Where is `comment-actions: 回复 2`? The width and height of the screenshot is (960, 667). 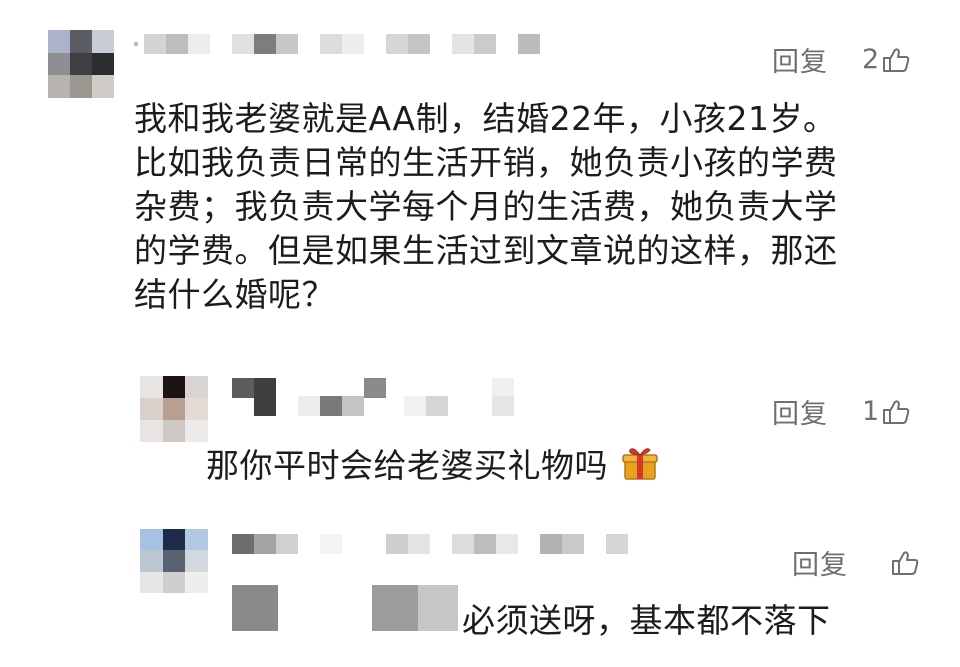
comment-actions: 回复 2 is located at coordinates (841, 59).